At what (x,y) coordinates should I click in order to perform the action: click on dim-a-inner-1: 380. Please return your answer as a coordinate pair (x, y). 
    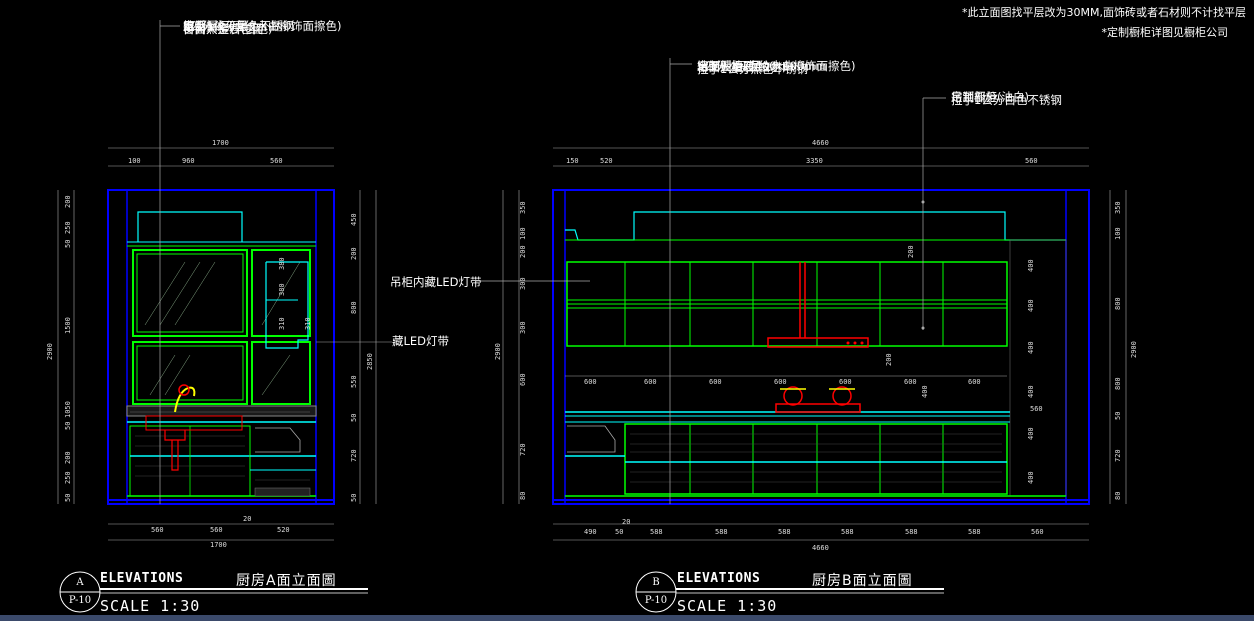
    Looking at the image, I should click on (282, 289).